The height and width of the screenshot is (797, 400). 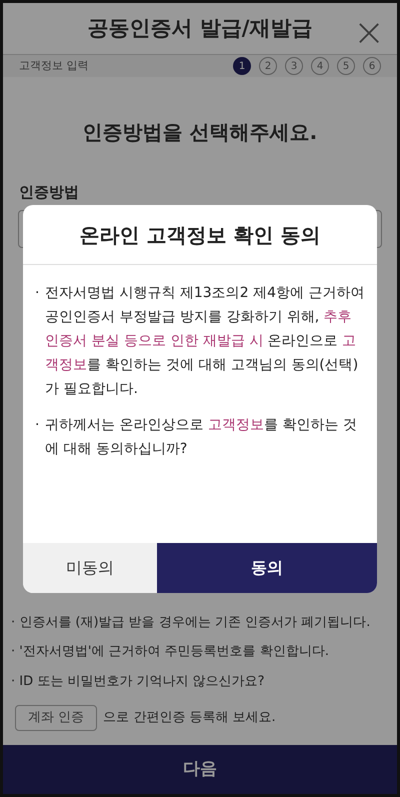 What do you see at coordinates (200, 235) in the screenshot?
I see `dialog-title: 온라인 고객정보 확인 동의` at bounding box center [200, 235].